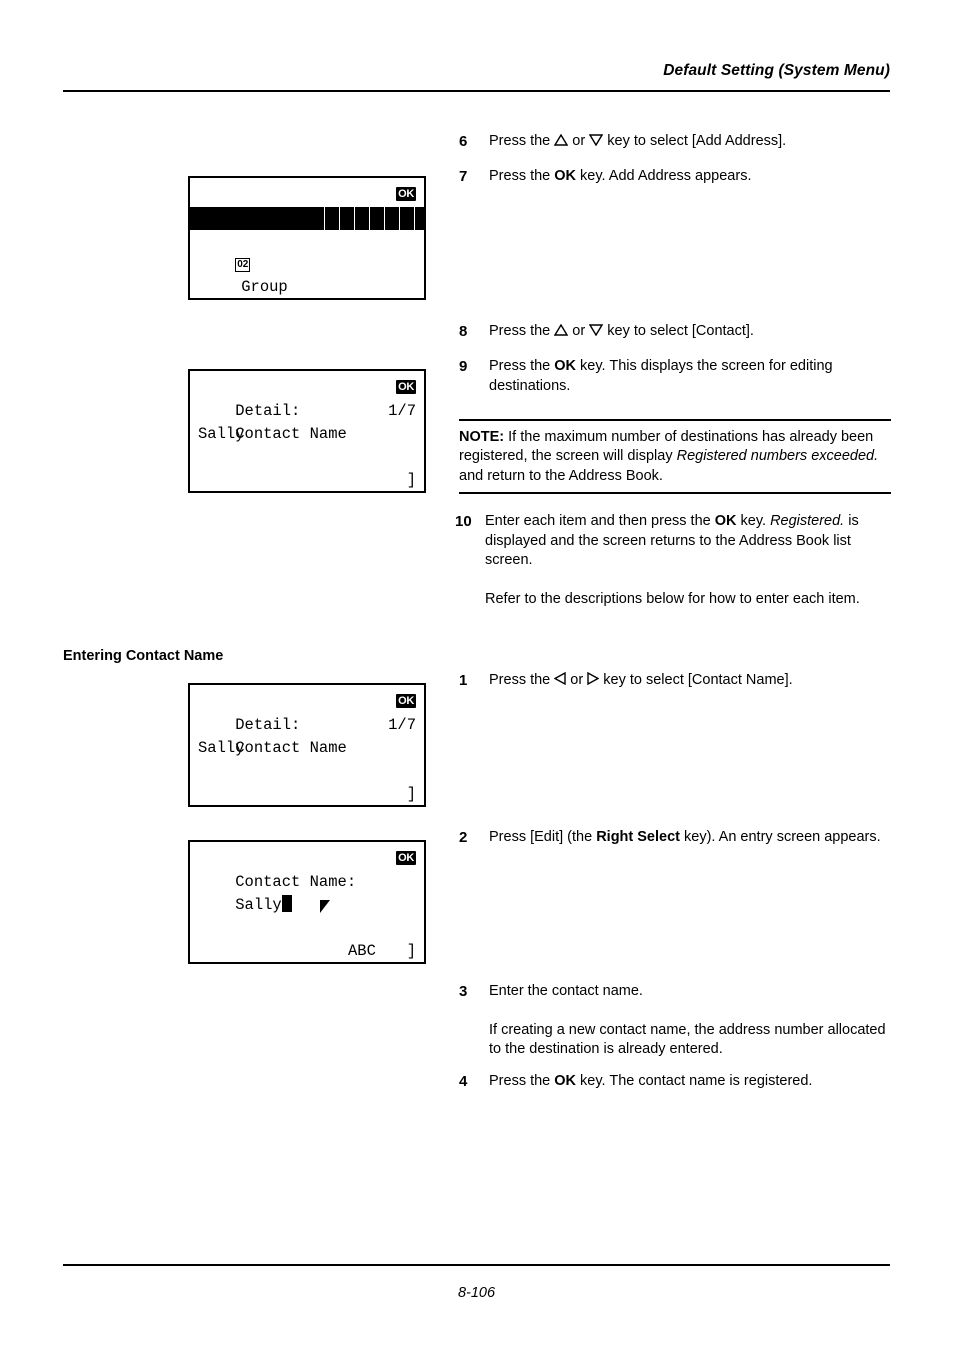 This screenshot has width=954, height=1350. I want to click on lcd-title-row: Add Address: OK, so click(307, 205).